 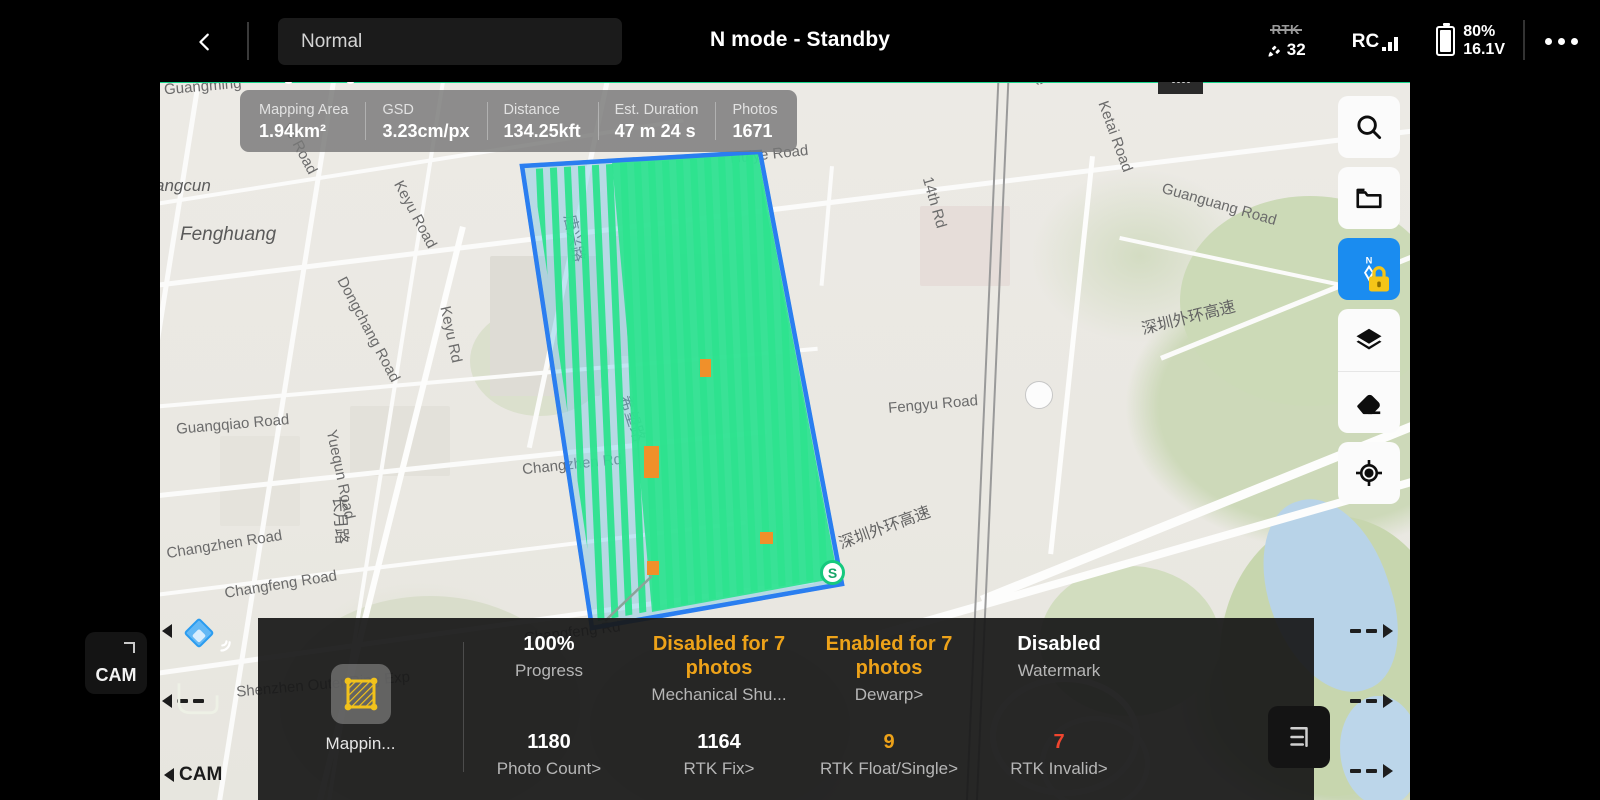 I want to click on folder-button, so click(x=1369, y=198).